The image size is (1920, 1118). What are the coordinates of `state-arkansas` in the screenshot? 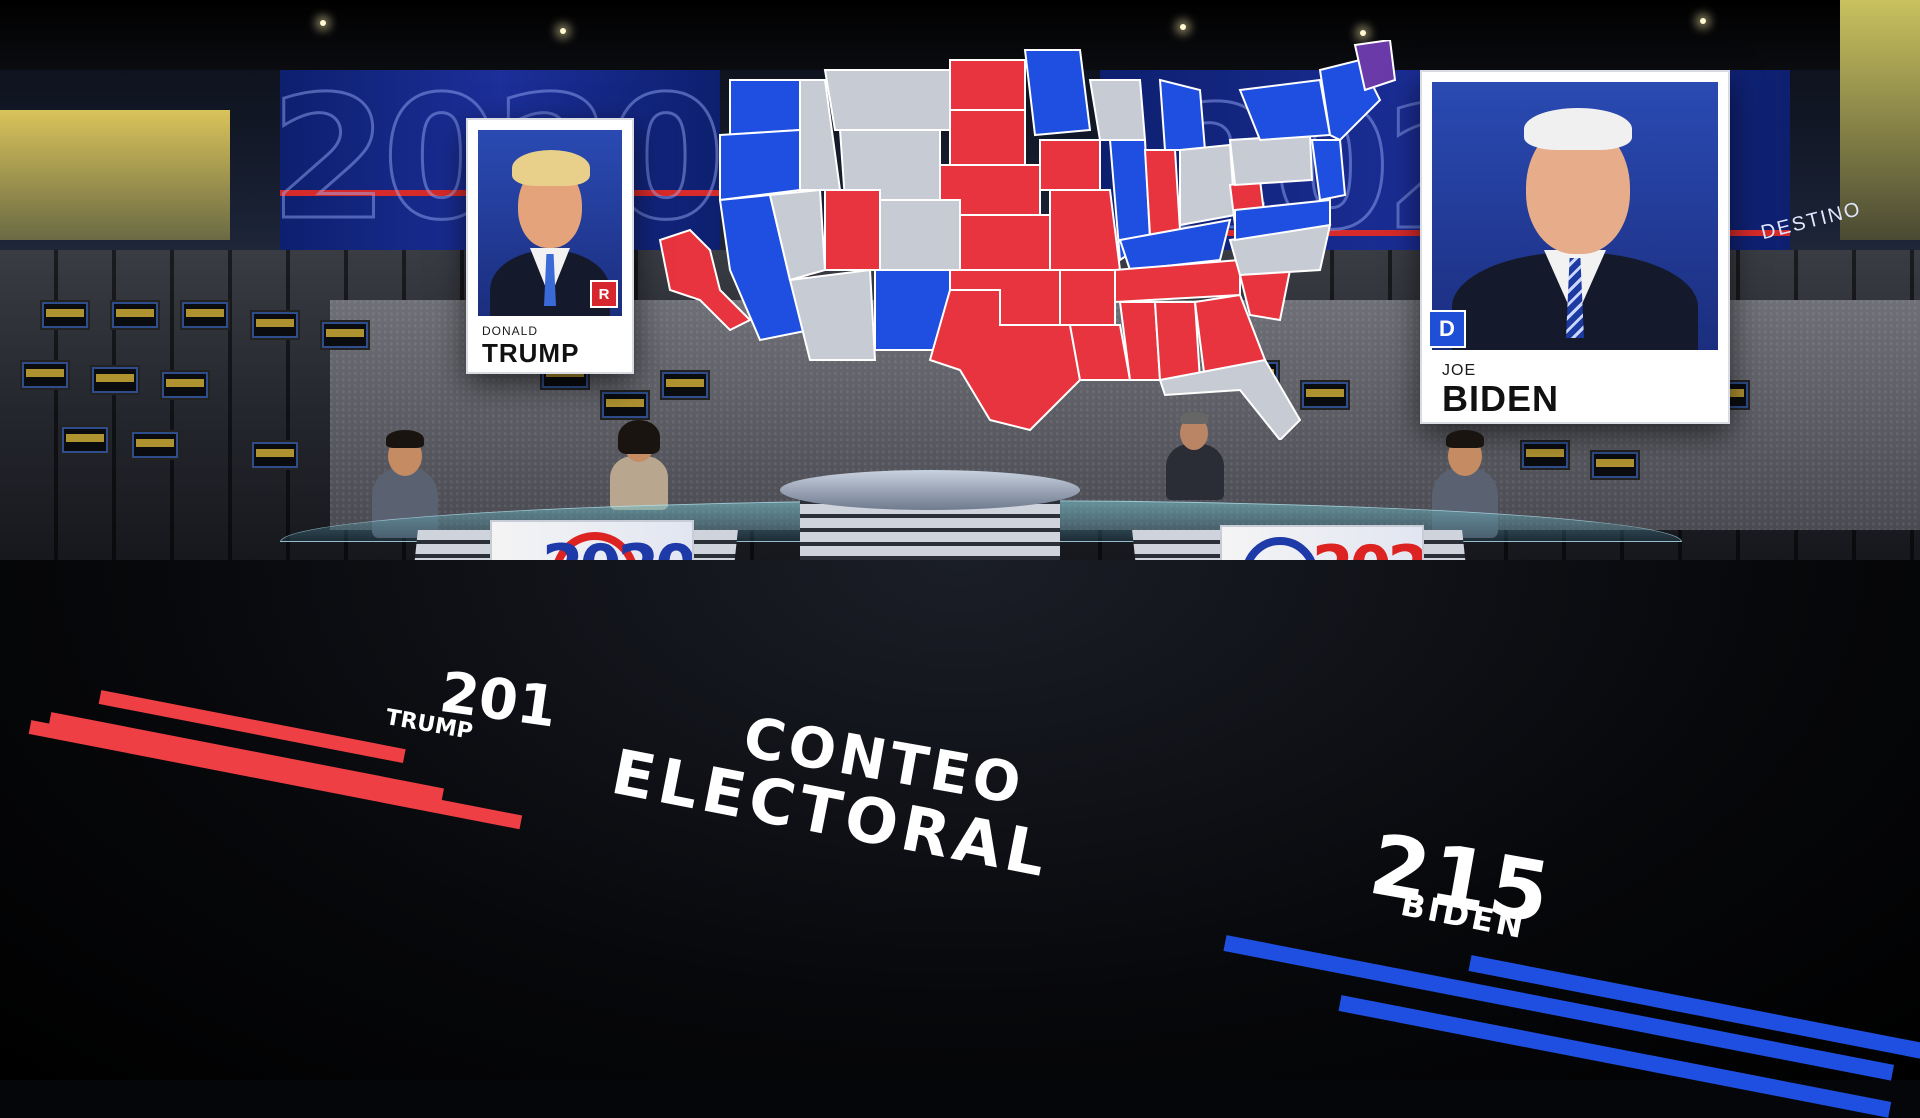 It's located at (1087, 297).